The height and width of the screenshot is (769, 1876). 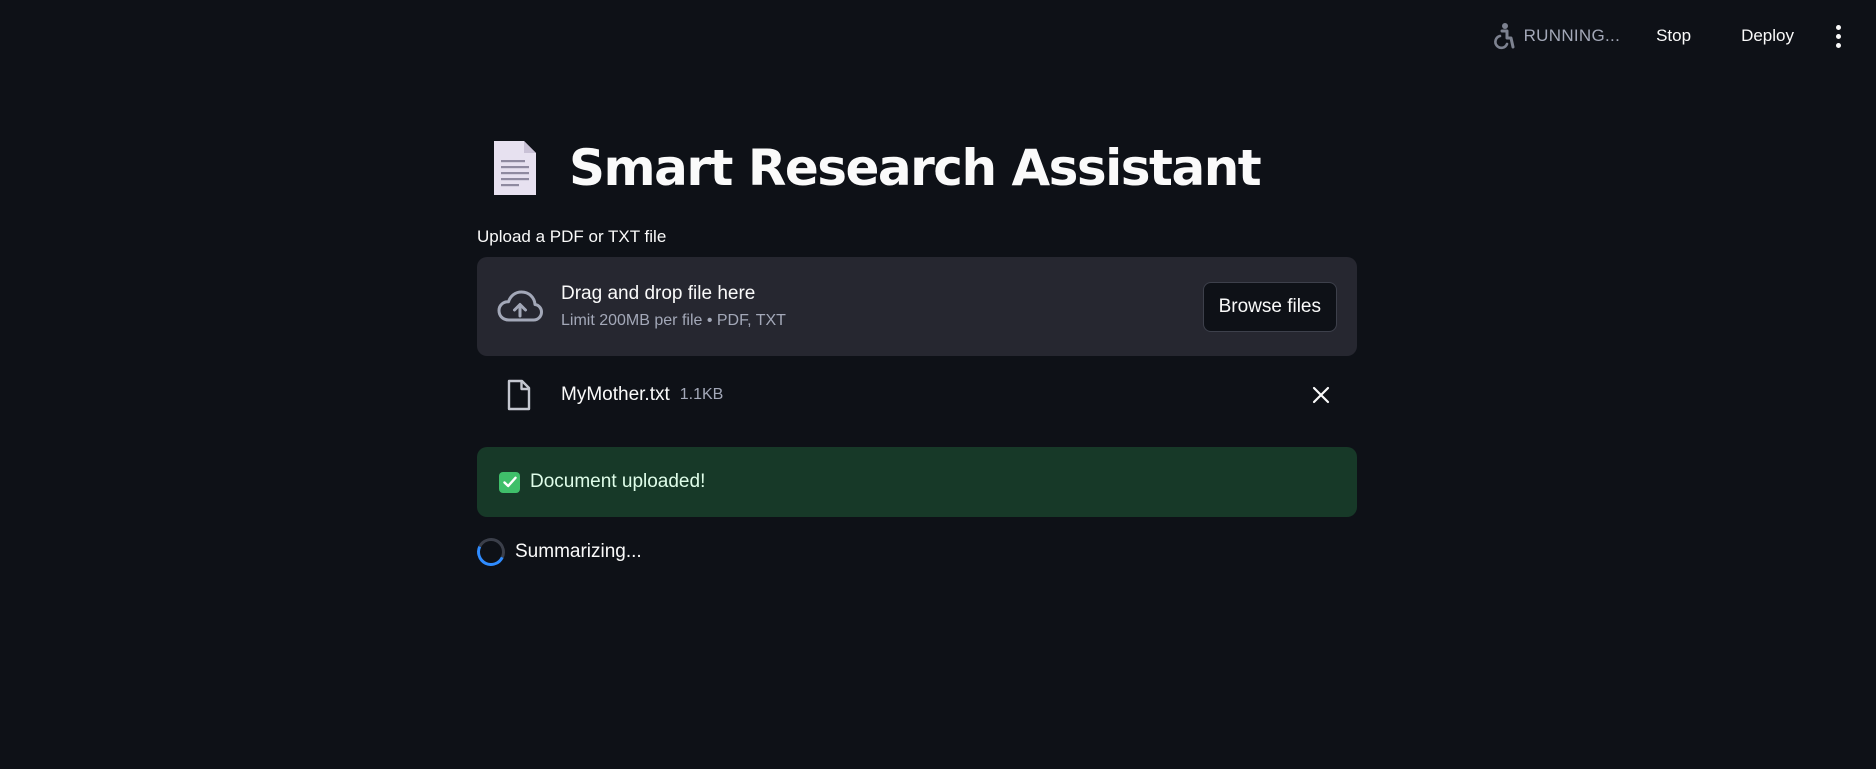 What do you see at coordinates (1838, 27) in the screenshot?
I see `vertical-dots-icon` at bounding box center [1838, 27].